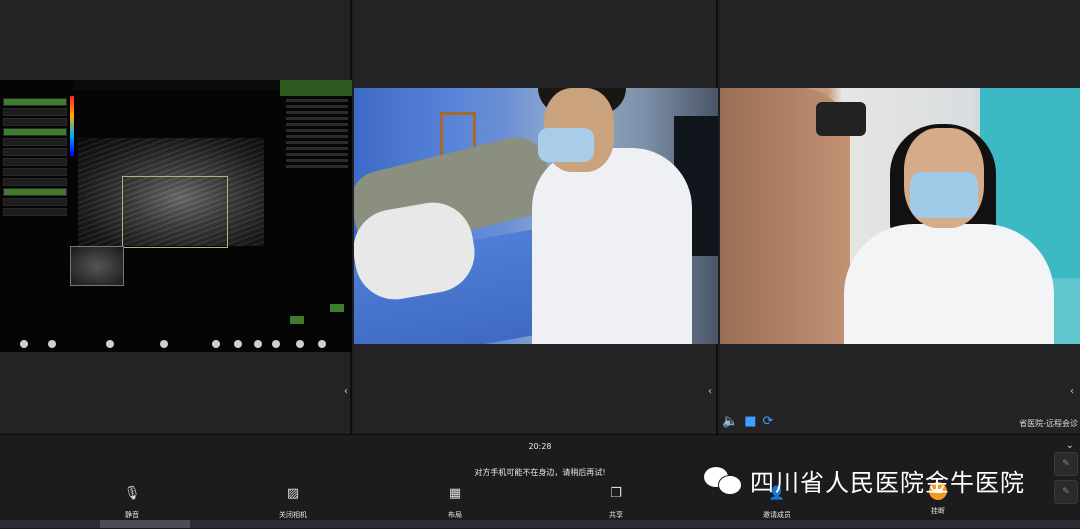 The width and height of the screenshot is (1080, 529). Describe the element at coordinates (72, 126) in the screenshot. I see `ultrasound-color-scale` at that location.